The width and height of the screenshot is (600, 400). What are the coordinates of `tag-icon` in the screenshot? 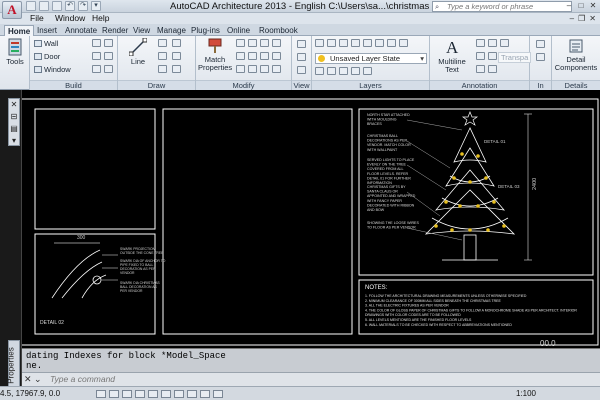 It's located at (480, 56).